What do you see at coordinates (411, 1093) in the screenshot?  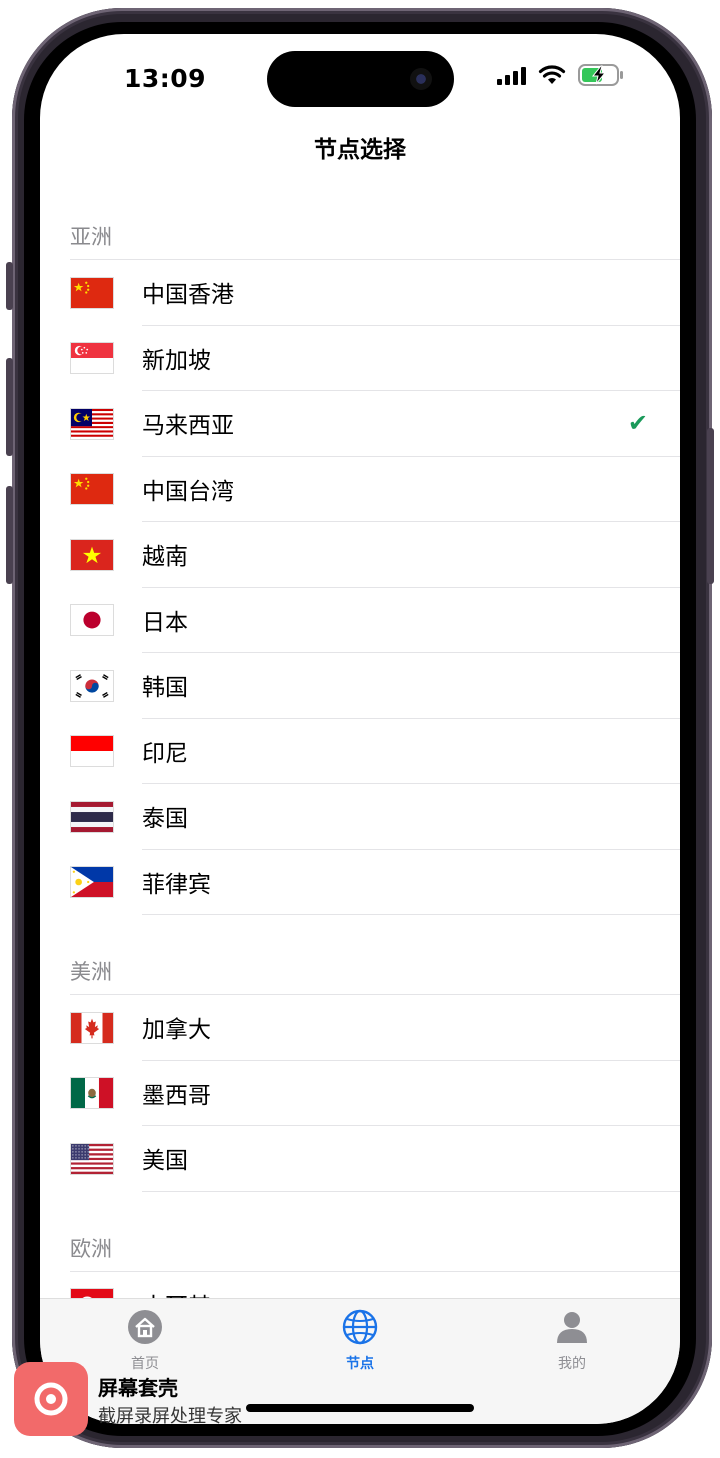 I see `node-row-cell: 墨西哥` at bounding box center [411, 1093].